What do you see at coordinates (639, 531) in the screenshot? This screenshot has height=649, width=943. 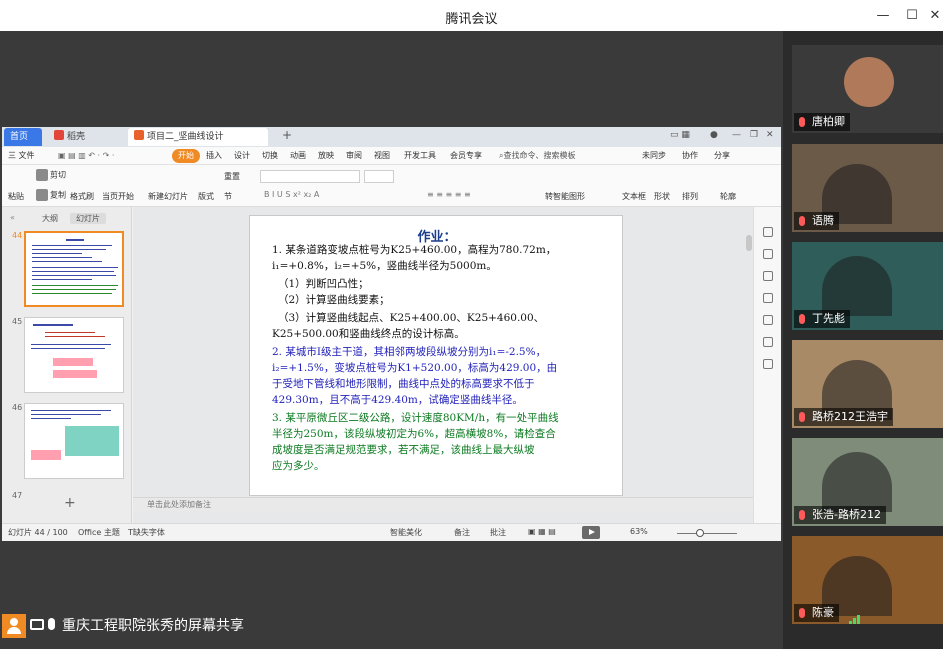 I see `zoom-level: 63%` at bounding box center [639, 531].